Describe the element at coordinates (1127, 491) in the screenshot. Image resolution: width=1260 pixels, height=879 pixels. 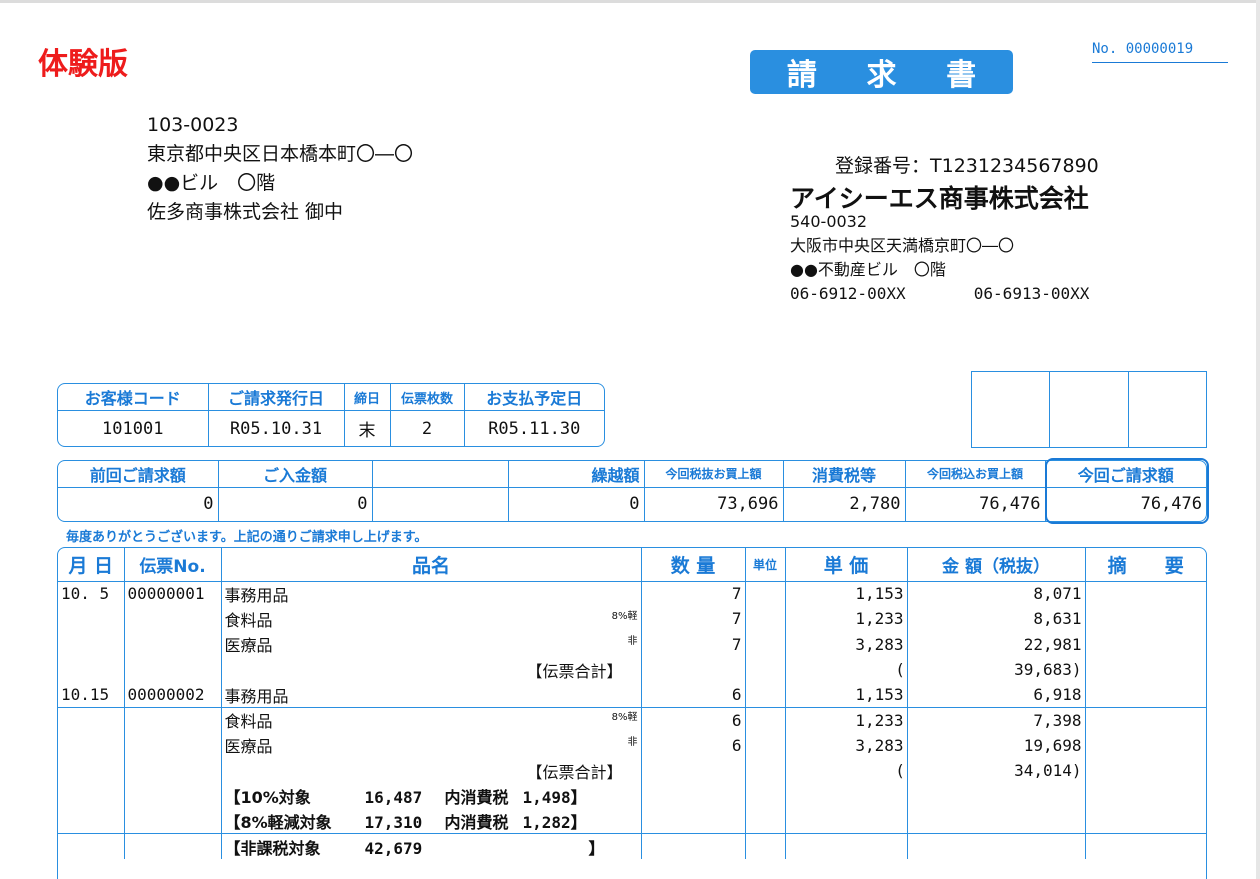
I see `current-billing-highlight` at that location.